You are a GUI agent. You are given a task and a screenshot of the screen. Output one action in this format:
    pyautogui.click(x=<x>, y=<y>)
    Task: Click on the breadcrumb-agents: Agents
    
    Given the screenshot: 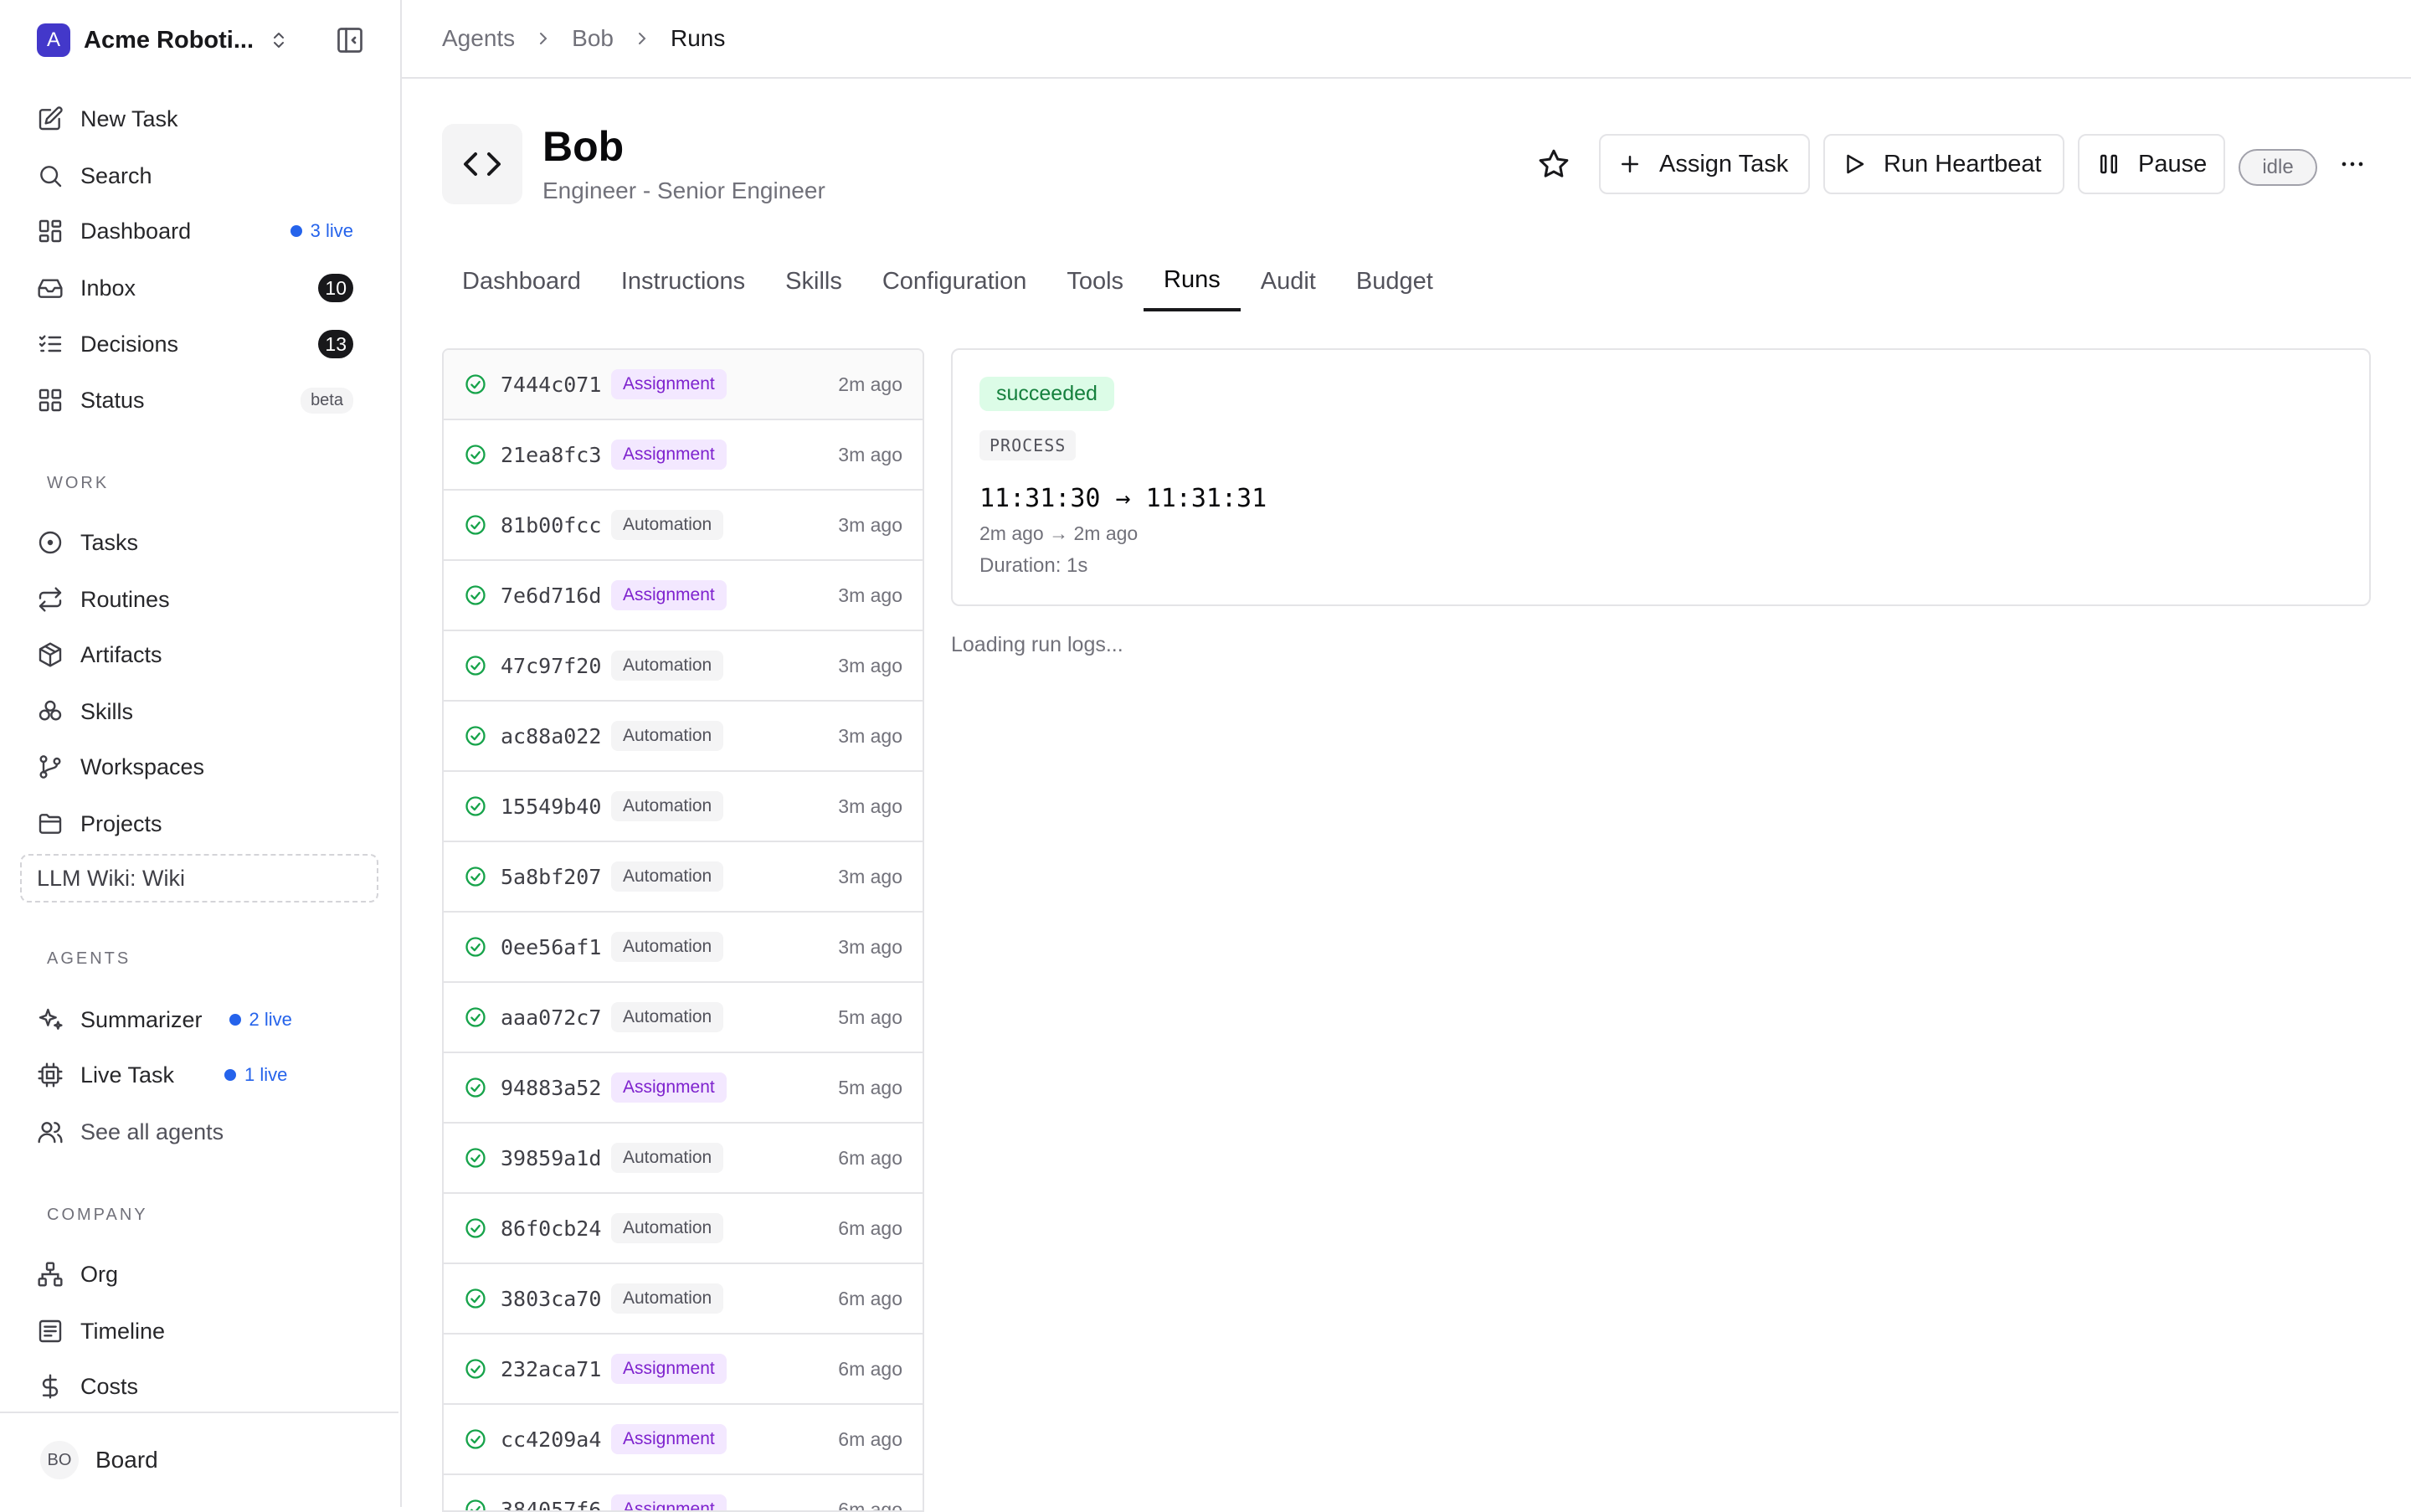 What is the action you would take?
    pyautogui.click(x=478, y=38)
    